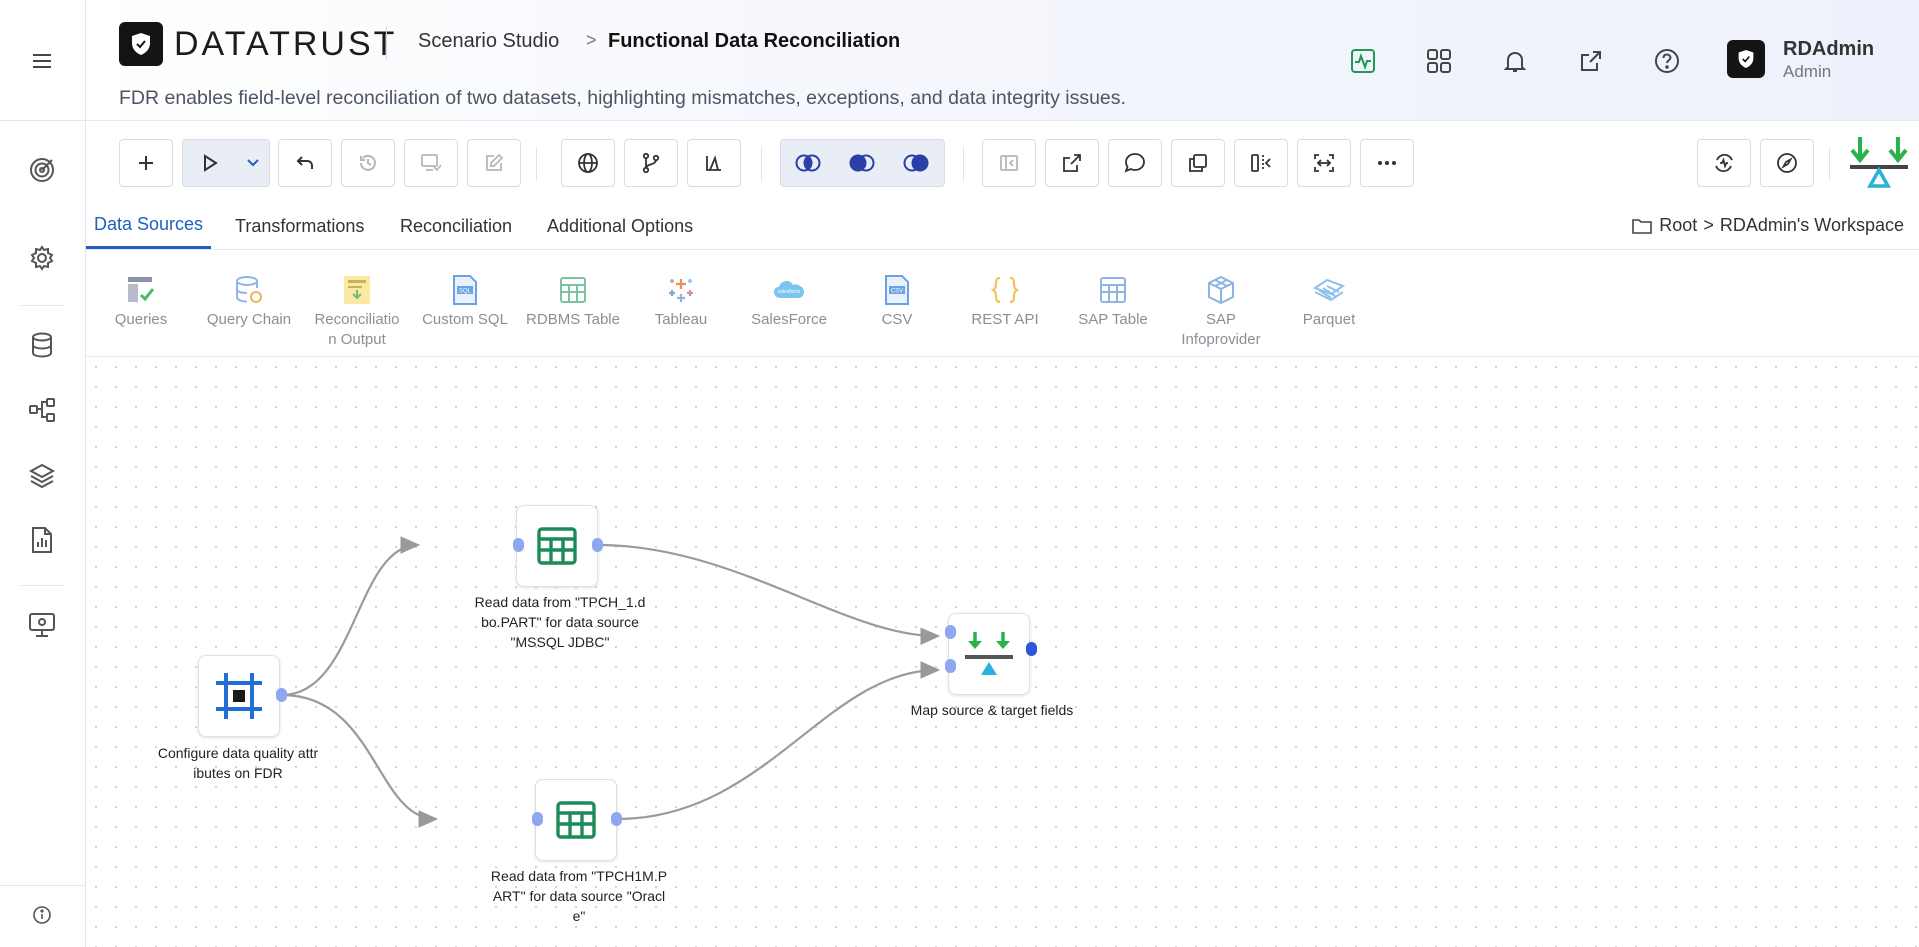 The width and height of the screenshot is (1919, 947). What do you see at coordinates (299, 226) in the screenshot?
I see `tab-transformations: Transformations` at bounding box center [299, 226].